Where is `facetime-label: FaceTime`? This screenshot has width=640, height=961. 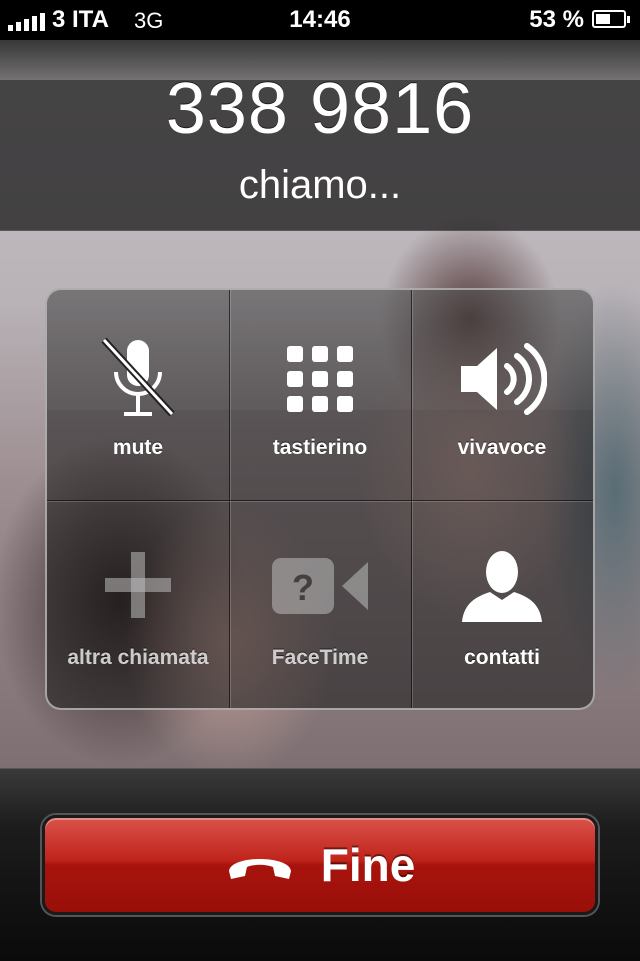 facetime-label: FaceTime is located at coordinates (320, 657).